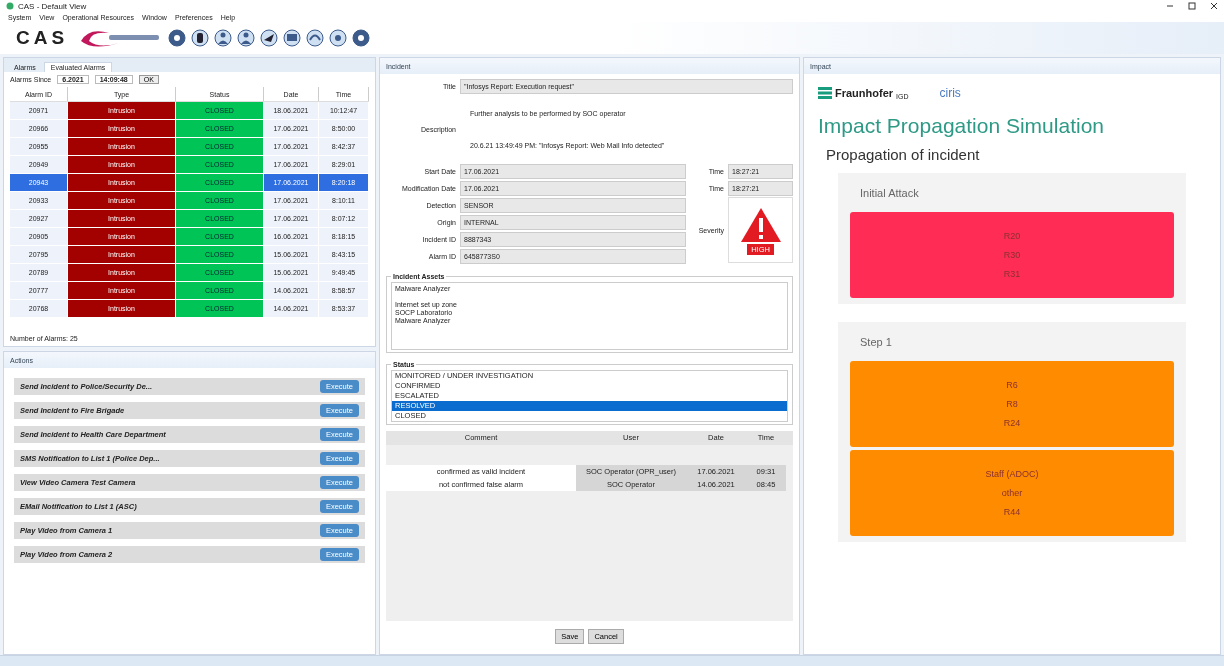 This screenshot has height=666, width=1224. Describe the element at coordinates (1192, 6) in the screenshot. I see `maximize-icon` at that location.